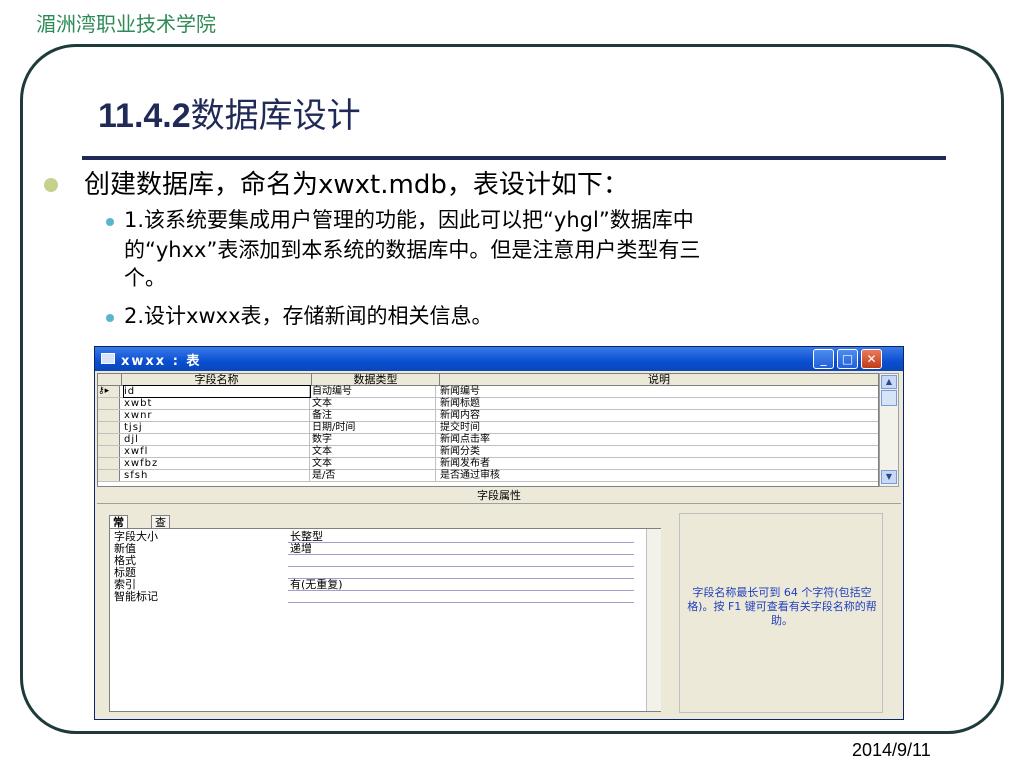 This screenshot has height=768, width=1024. I want to click on property-row: 字段大小 长整型, so click(374, 537).